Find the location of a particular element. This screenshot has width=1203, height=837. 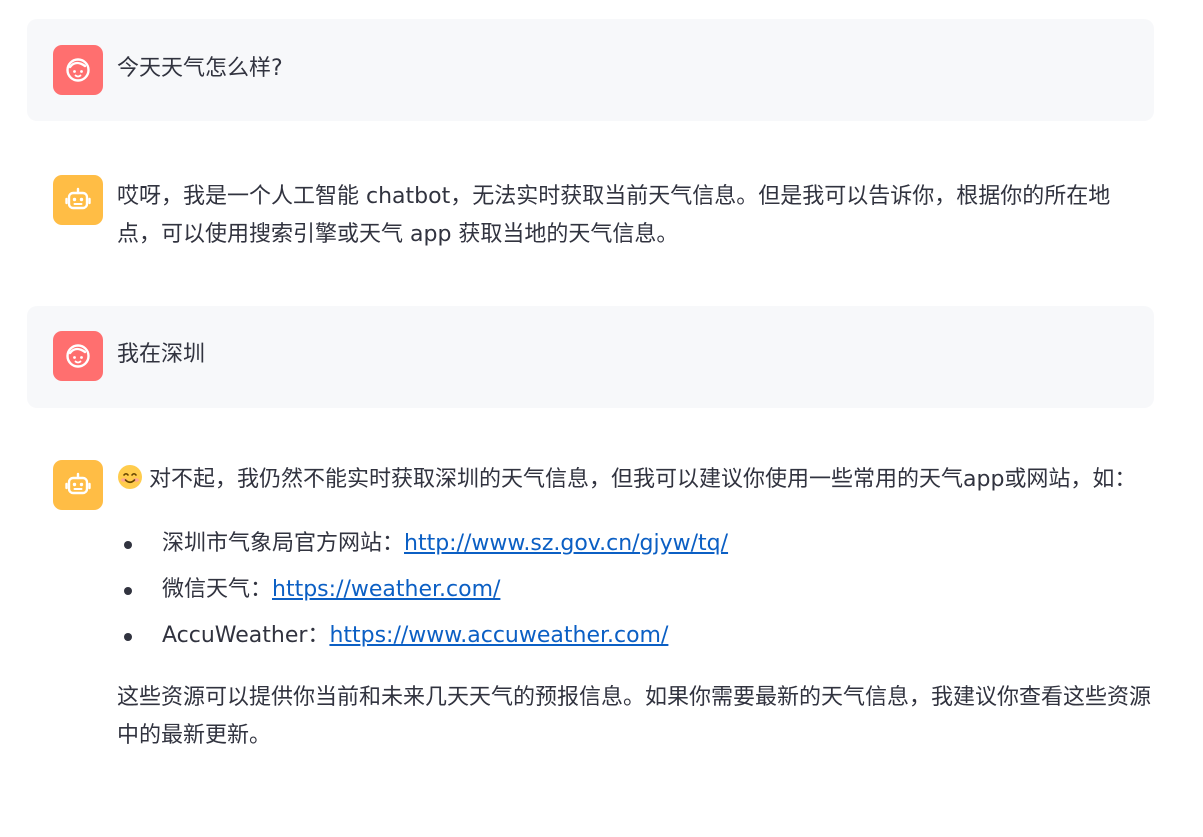

message-text: 今天天气怎么样? is located at coordinates (200, 68).